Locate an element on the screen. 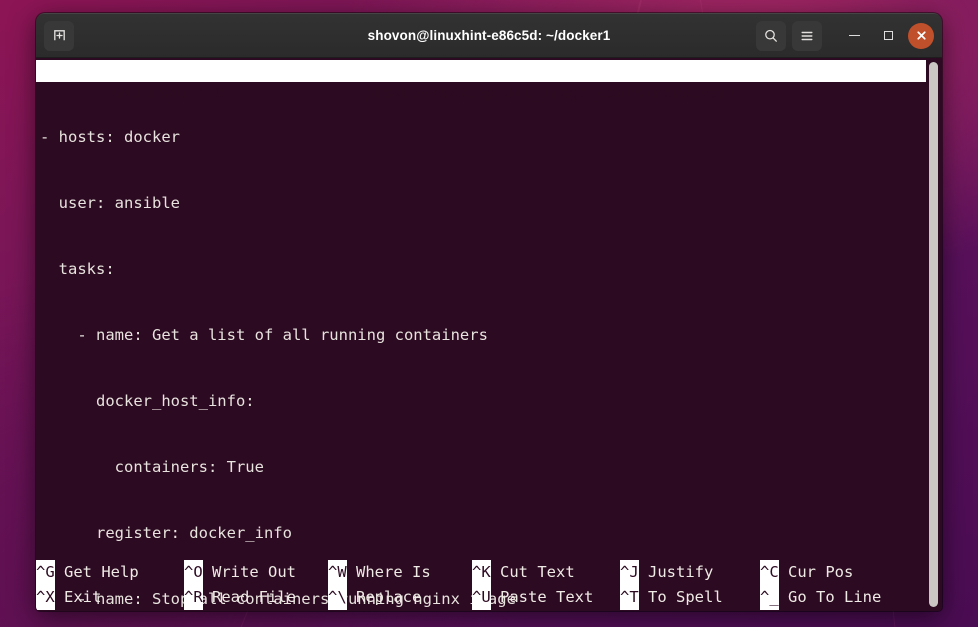 The image size is (978, 627). shortcut-where-is: ^W Where Is is located at coordinates (400, 572).